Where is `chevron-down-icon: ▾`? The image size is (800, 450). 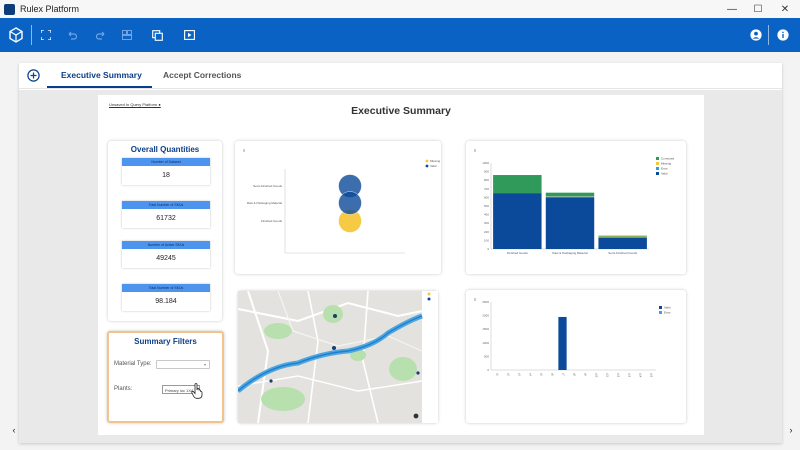
chevron-down-icon: ▾ is located at coordinates (204, 364).